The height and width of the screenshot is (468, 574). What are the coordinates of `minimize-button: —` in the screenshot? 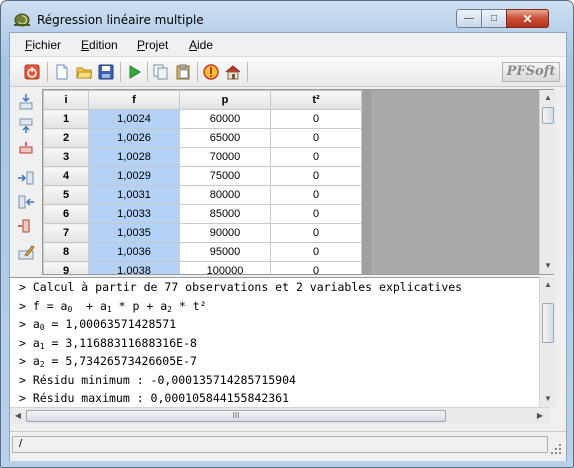 It's located at (469, 18).